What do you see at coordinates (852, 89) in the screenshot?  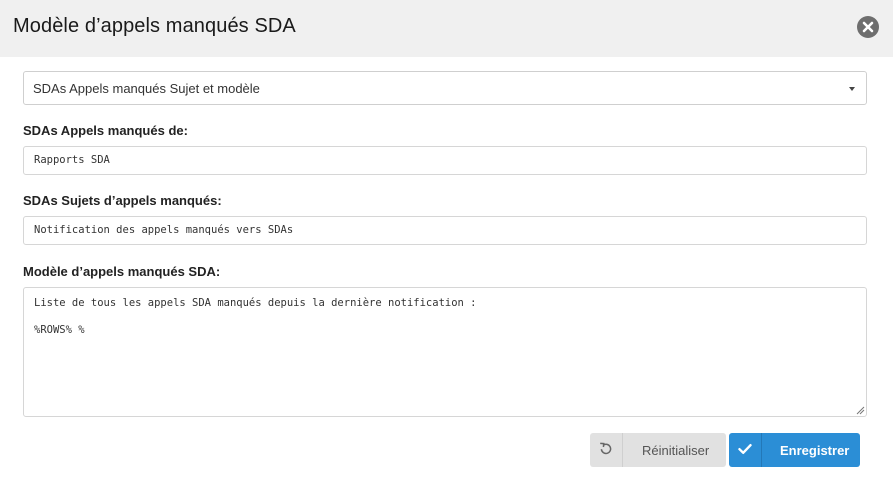 I see `caret-down-icon` at bounding box center [852, 89].